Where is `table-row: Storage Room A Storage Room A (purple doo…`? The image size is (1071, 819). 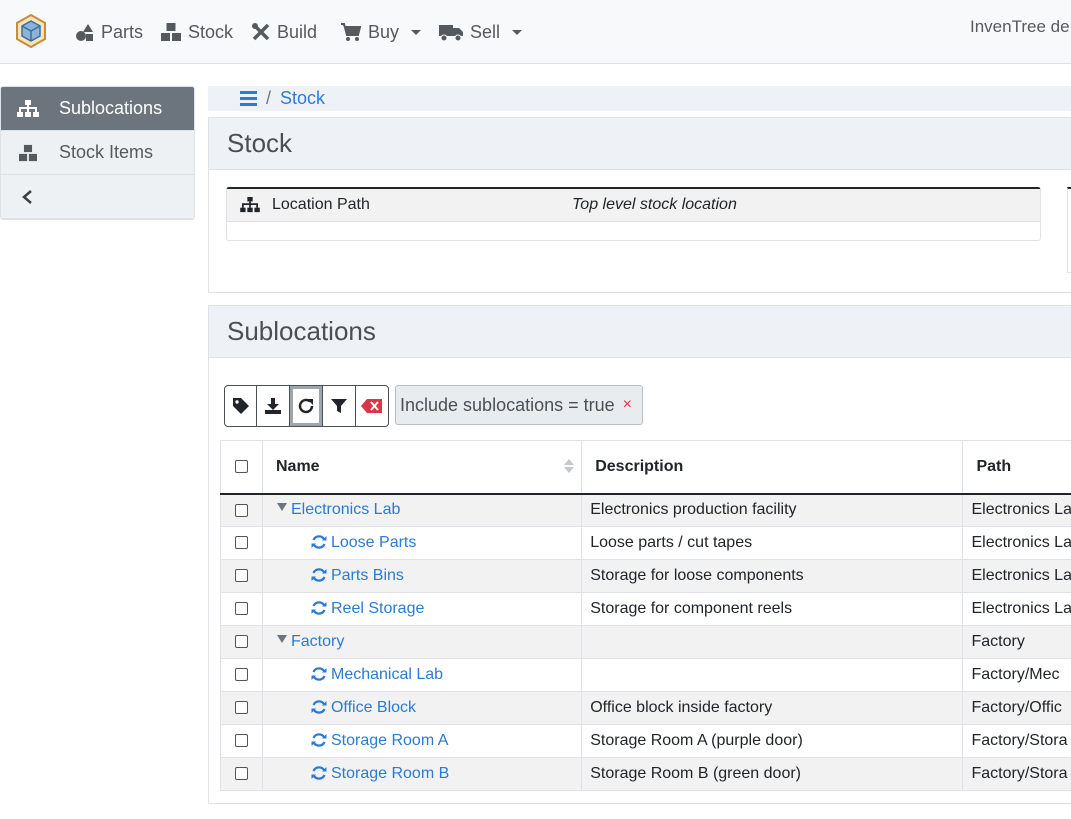 table-row: Storage Room A Storage Room A (purple doo… is located at coordinates (645, 741).